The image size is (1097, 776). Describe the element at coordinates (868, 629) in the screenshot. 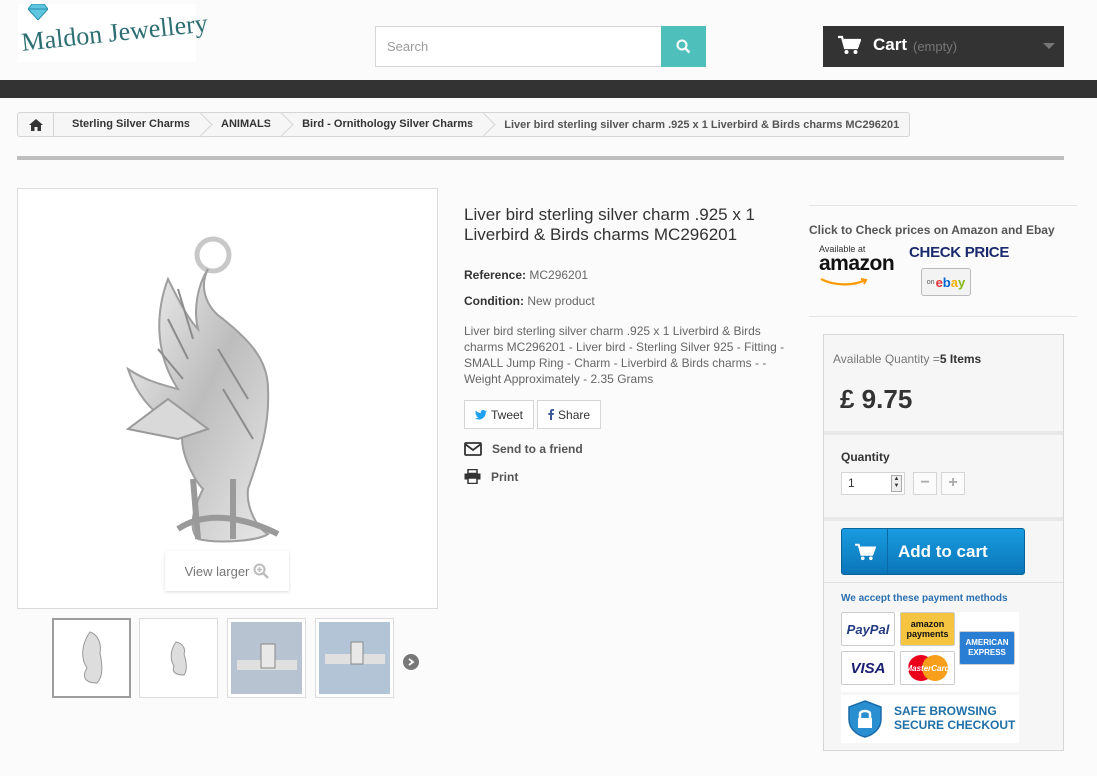

I see `paypal-logo: PayPal` at that location.